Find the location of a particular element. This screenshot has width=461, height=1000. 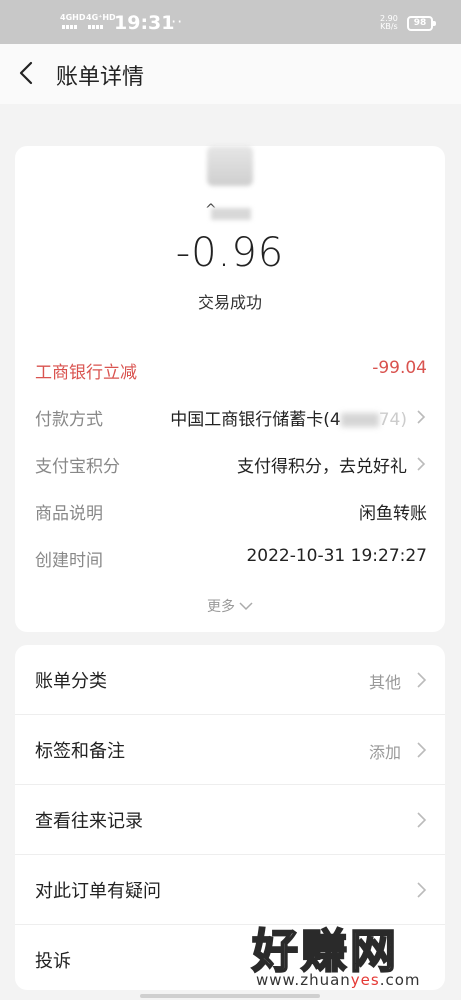

more-label: 更多 is located at coordinates (221, 607).